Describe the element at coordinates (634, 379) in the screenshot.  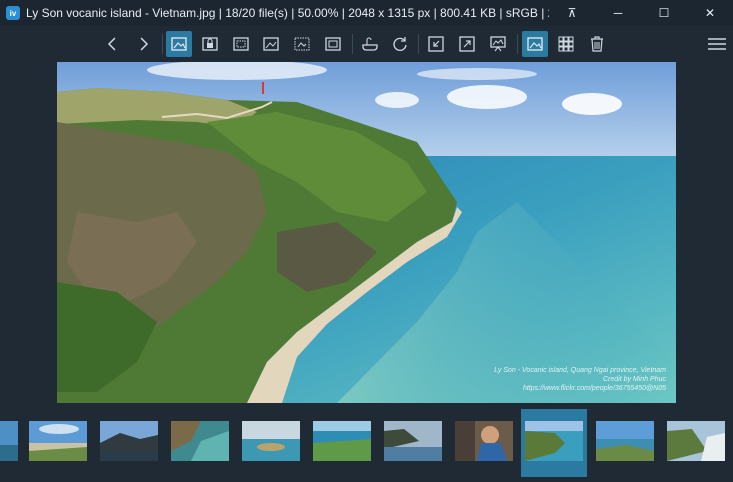
I see `credit-line-2: Credit by Minh Phuc` at that location.